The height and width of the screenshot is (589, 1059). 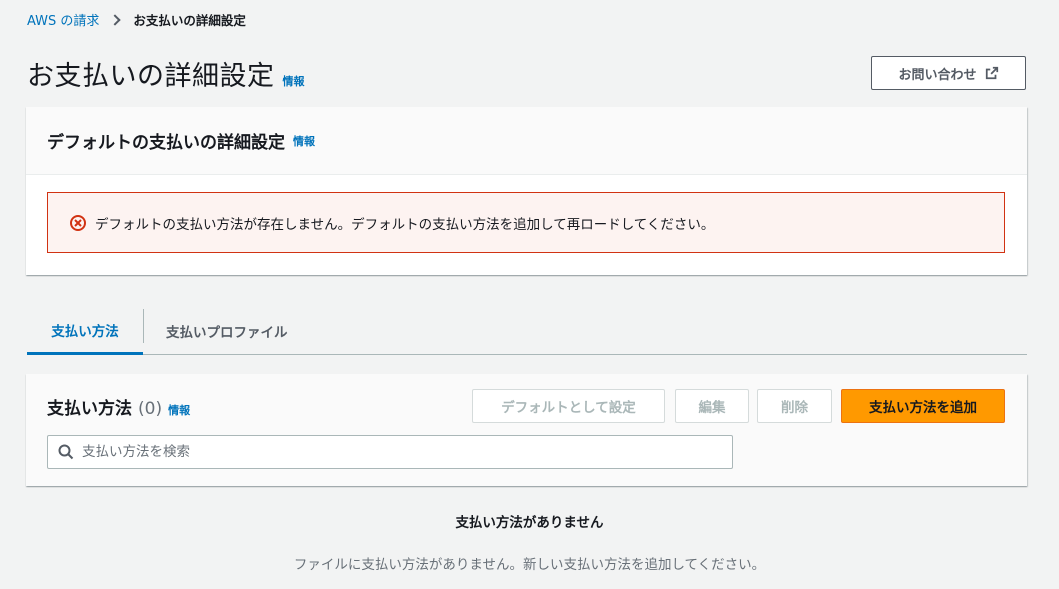 I want to click on edit-button: 編集, so click(x=712, y=406).